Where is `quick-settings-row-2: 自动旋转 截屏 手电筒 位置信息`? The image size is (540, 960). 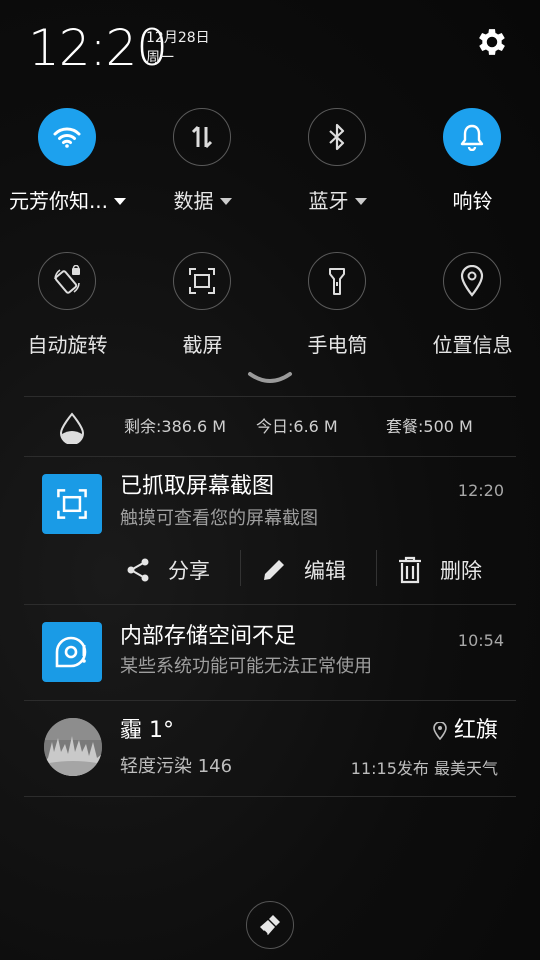 quick-settings-row-2: 自动旋转 截屏 手电筒 位置信息 is located at coordinates (270, 307).